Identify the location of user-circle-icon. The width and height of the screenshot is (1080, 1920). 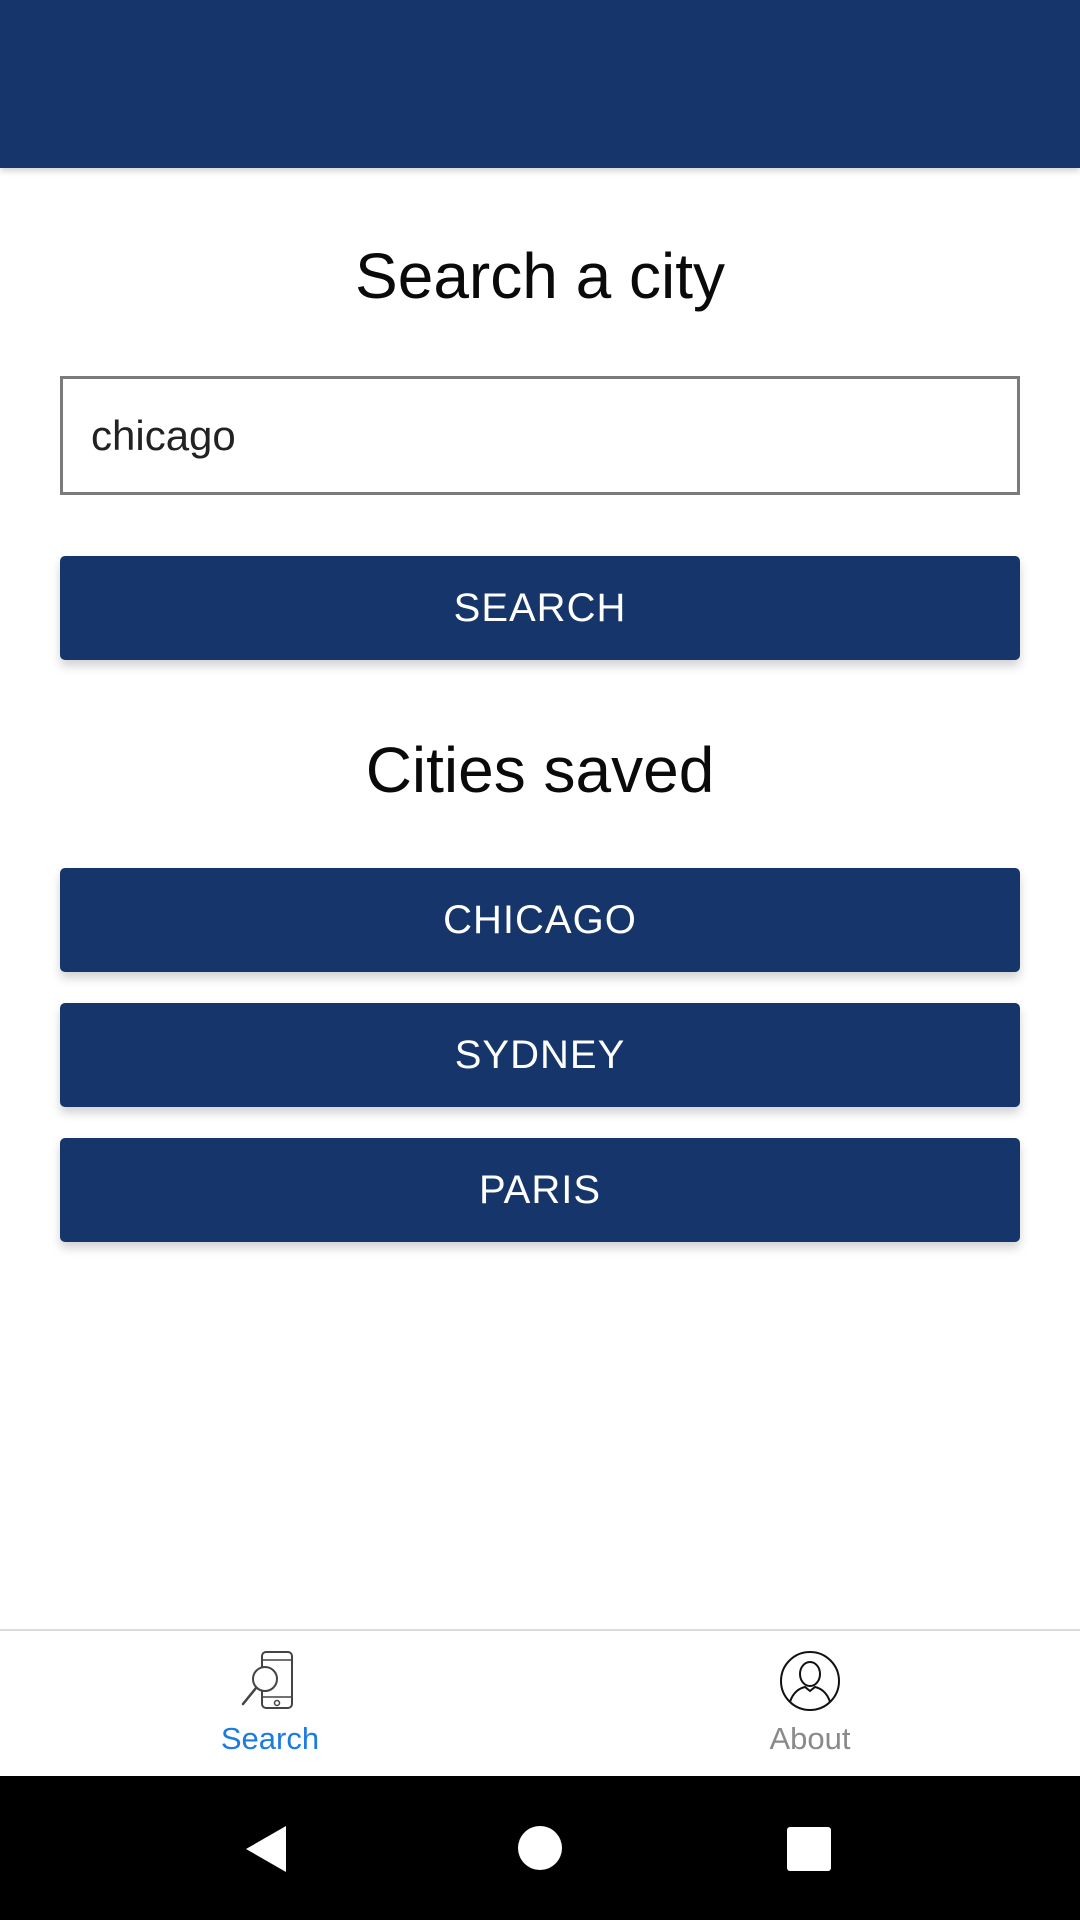
(810, 1681).